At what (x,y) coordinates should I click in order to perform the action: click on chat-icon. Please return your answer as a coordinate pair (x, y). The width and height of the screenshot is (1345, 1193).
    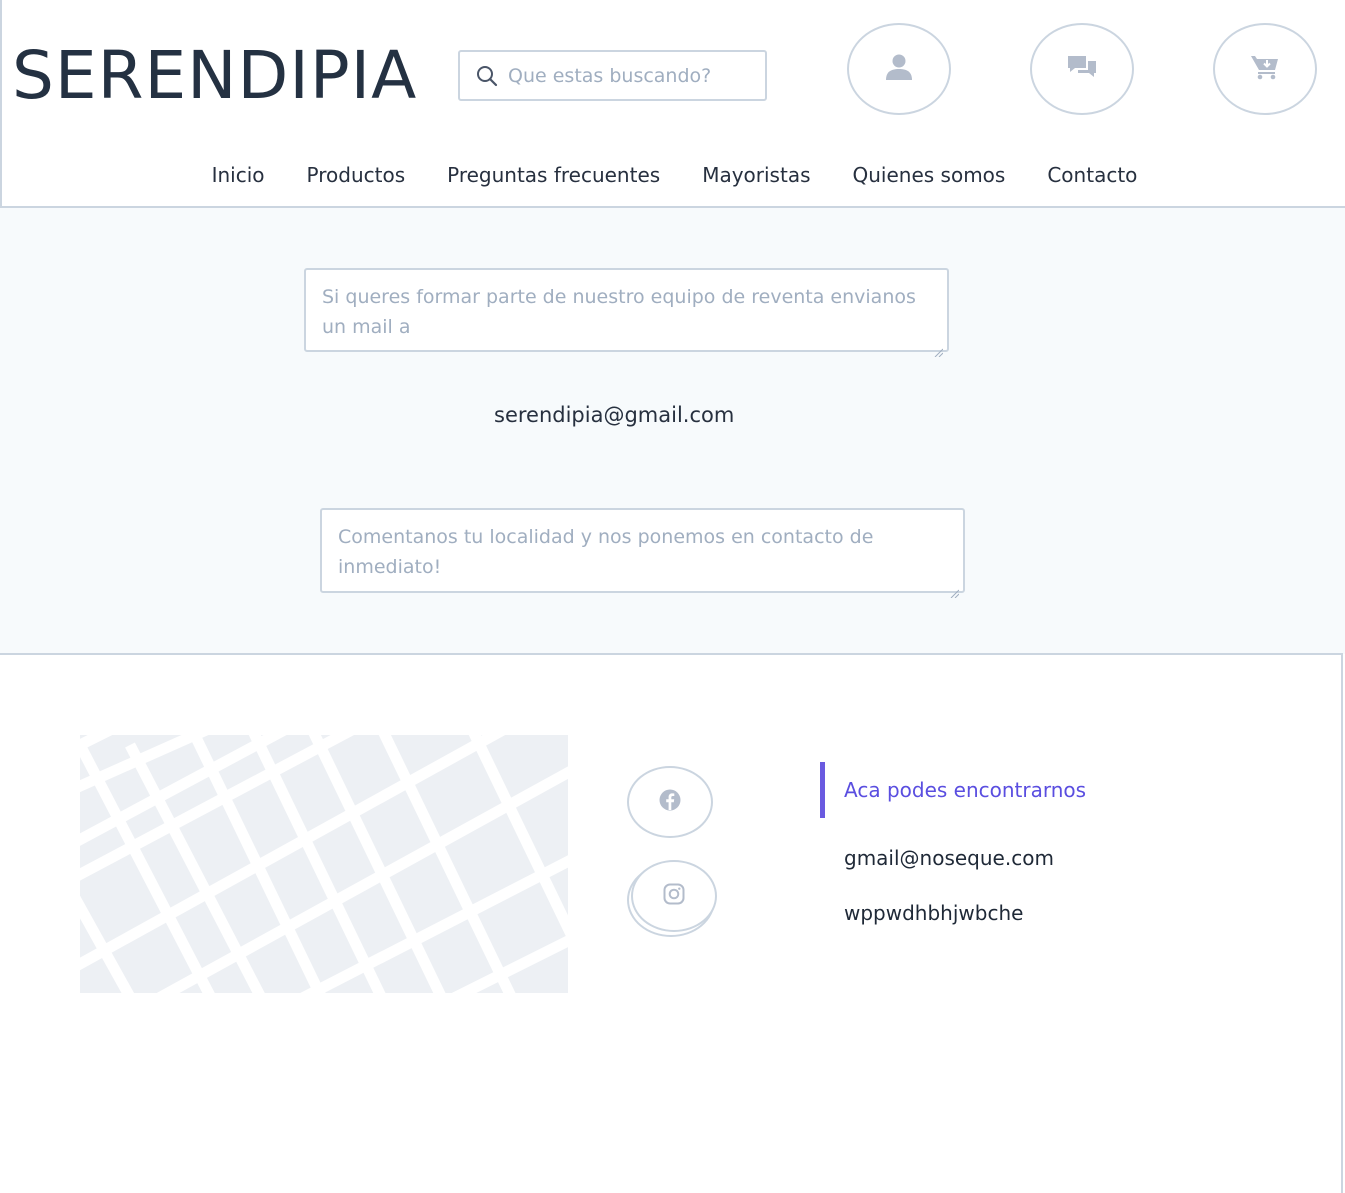
    Looking at the image, I should click on (1082, 69).